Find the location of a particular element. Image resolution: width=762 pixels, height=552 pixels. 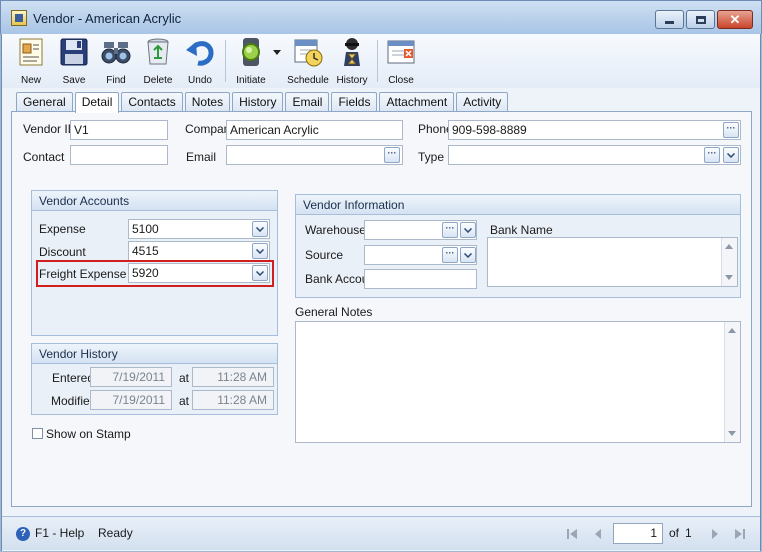

expense-field: 5100 is located at coordinates (199, 229).